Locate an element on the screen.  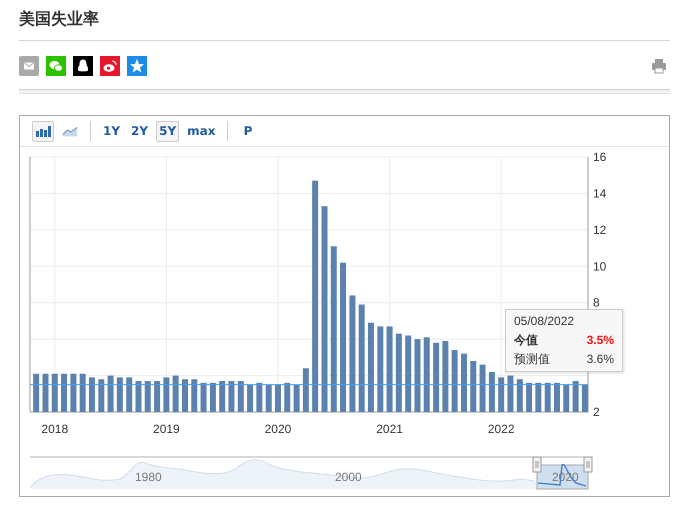
tooltip-label: 今值 is located at coordinates (526, 340).